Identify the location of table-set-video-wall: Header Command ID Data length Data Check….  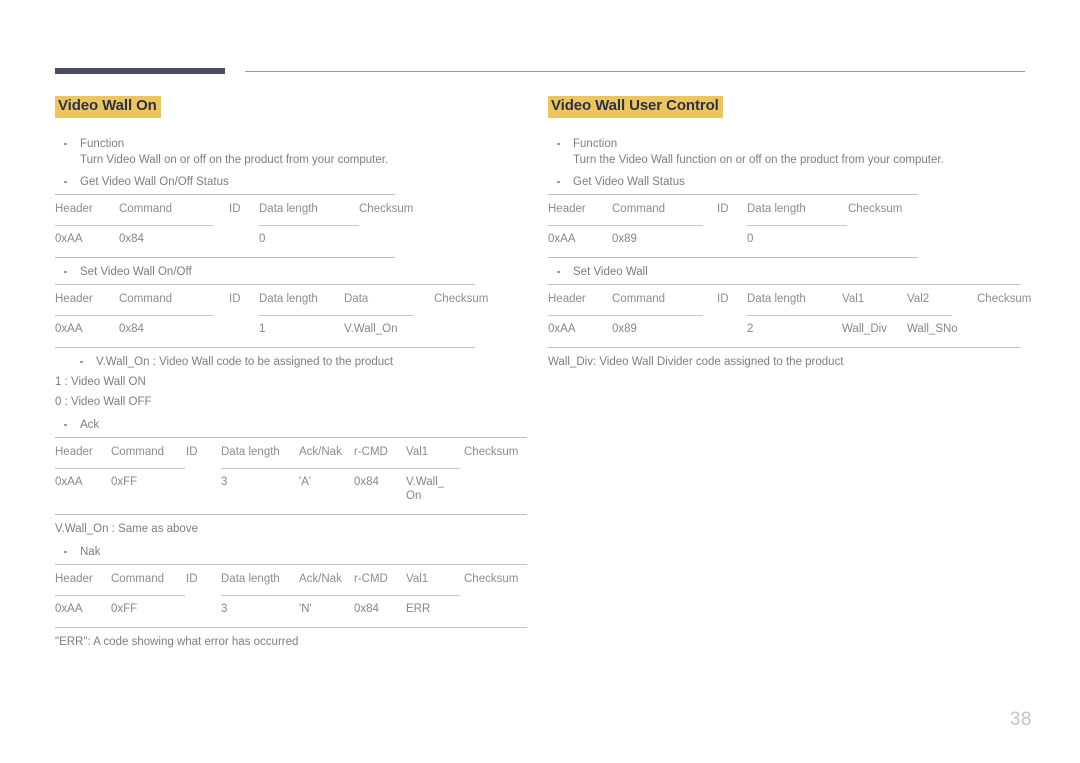
(271, 315).